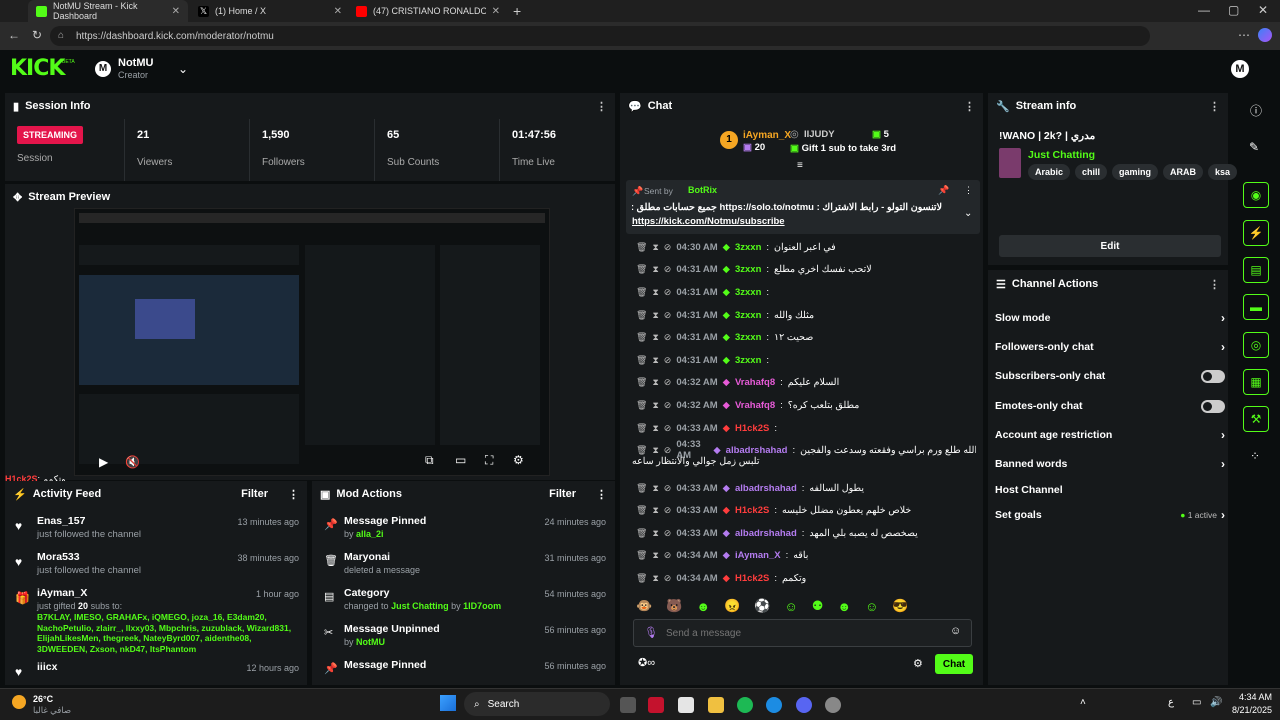 Image resolution: width=1280 pixels, height=720 pixels. What do you see at coordinates (1135, 172) in the screenshot?
I see `tag: gaming` at bounding box center [1135, 172].